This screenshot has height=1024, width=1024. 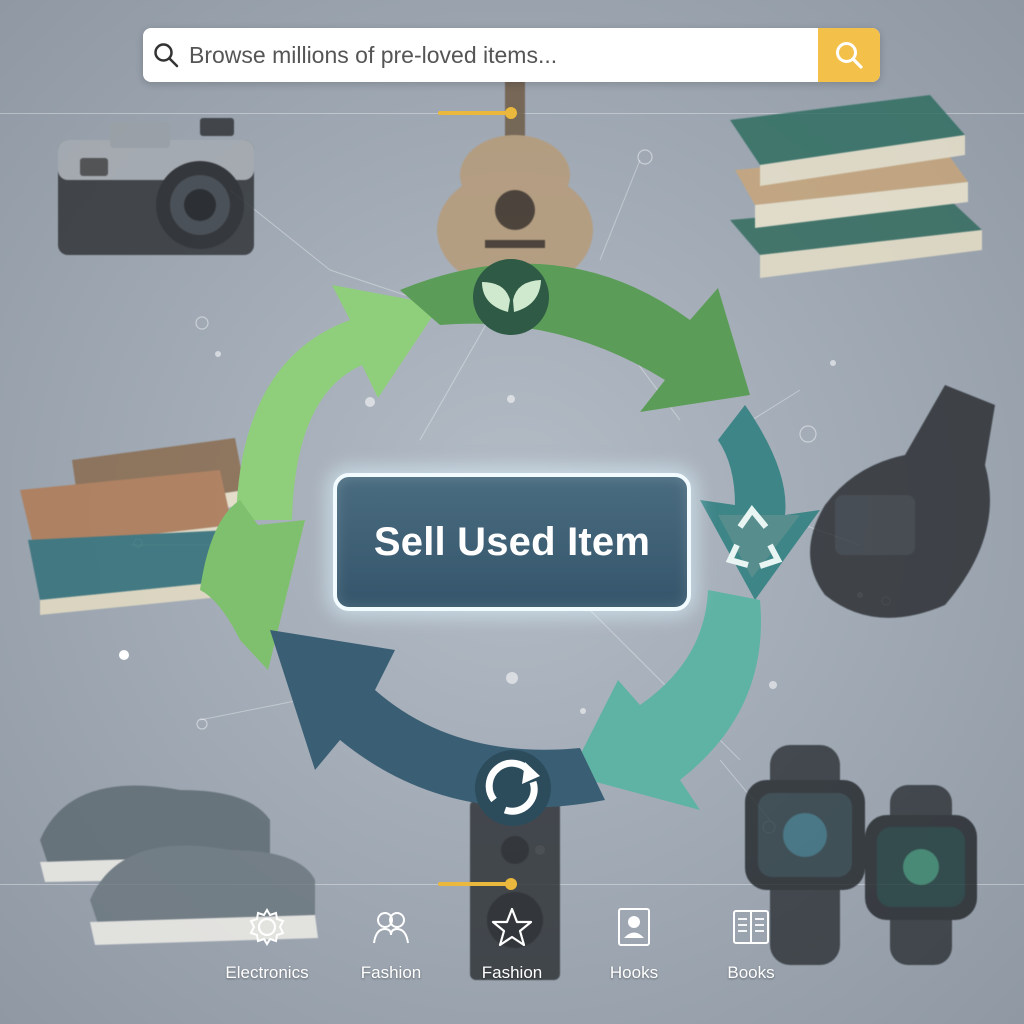 I want to click on nav-item-hooks: Hooks, so click(x=634, y=944).